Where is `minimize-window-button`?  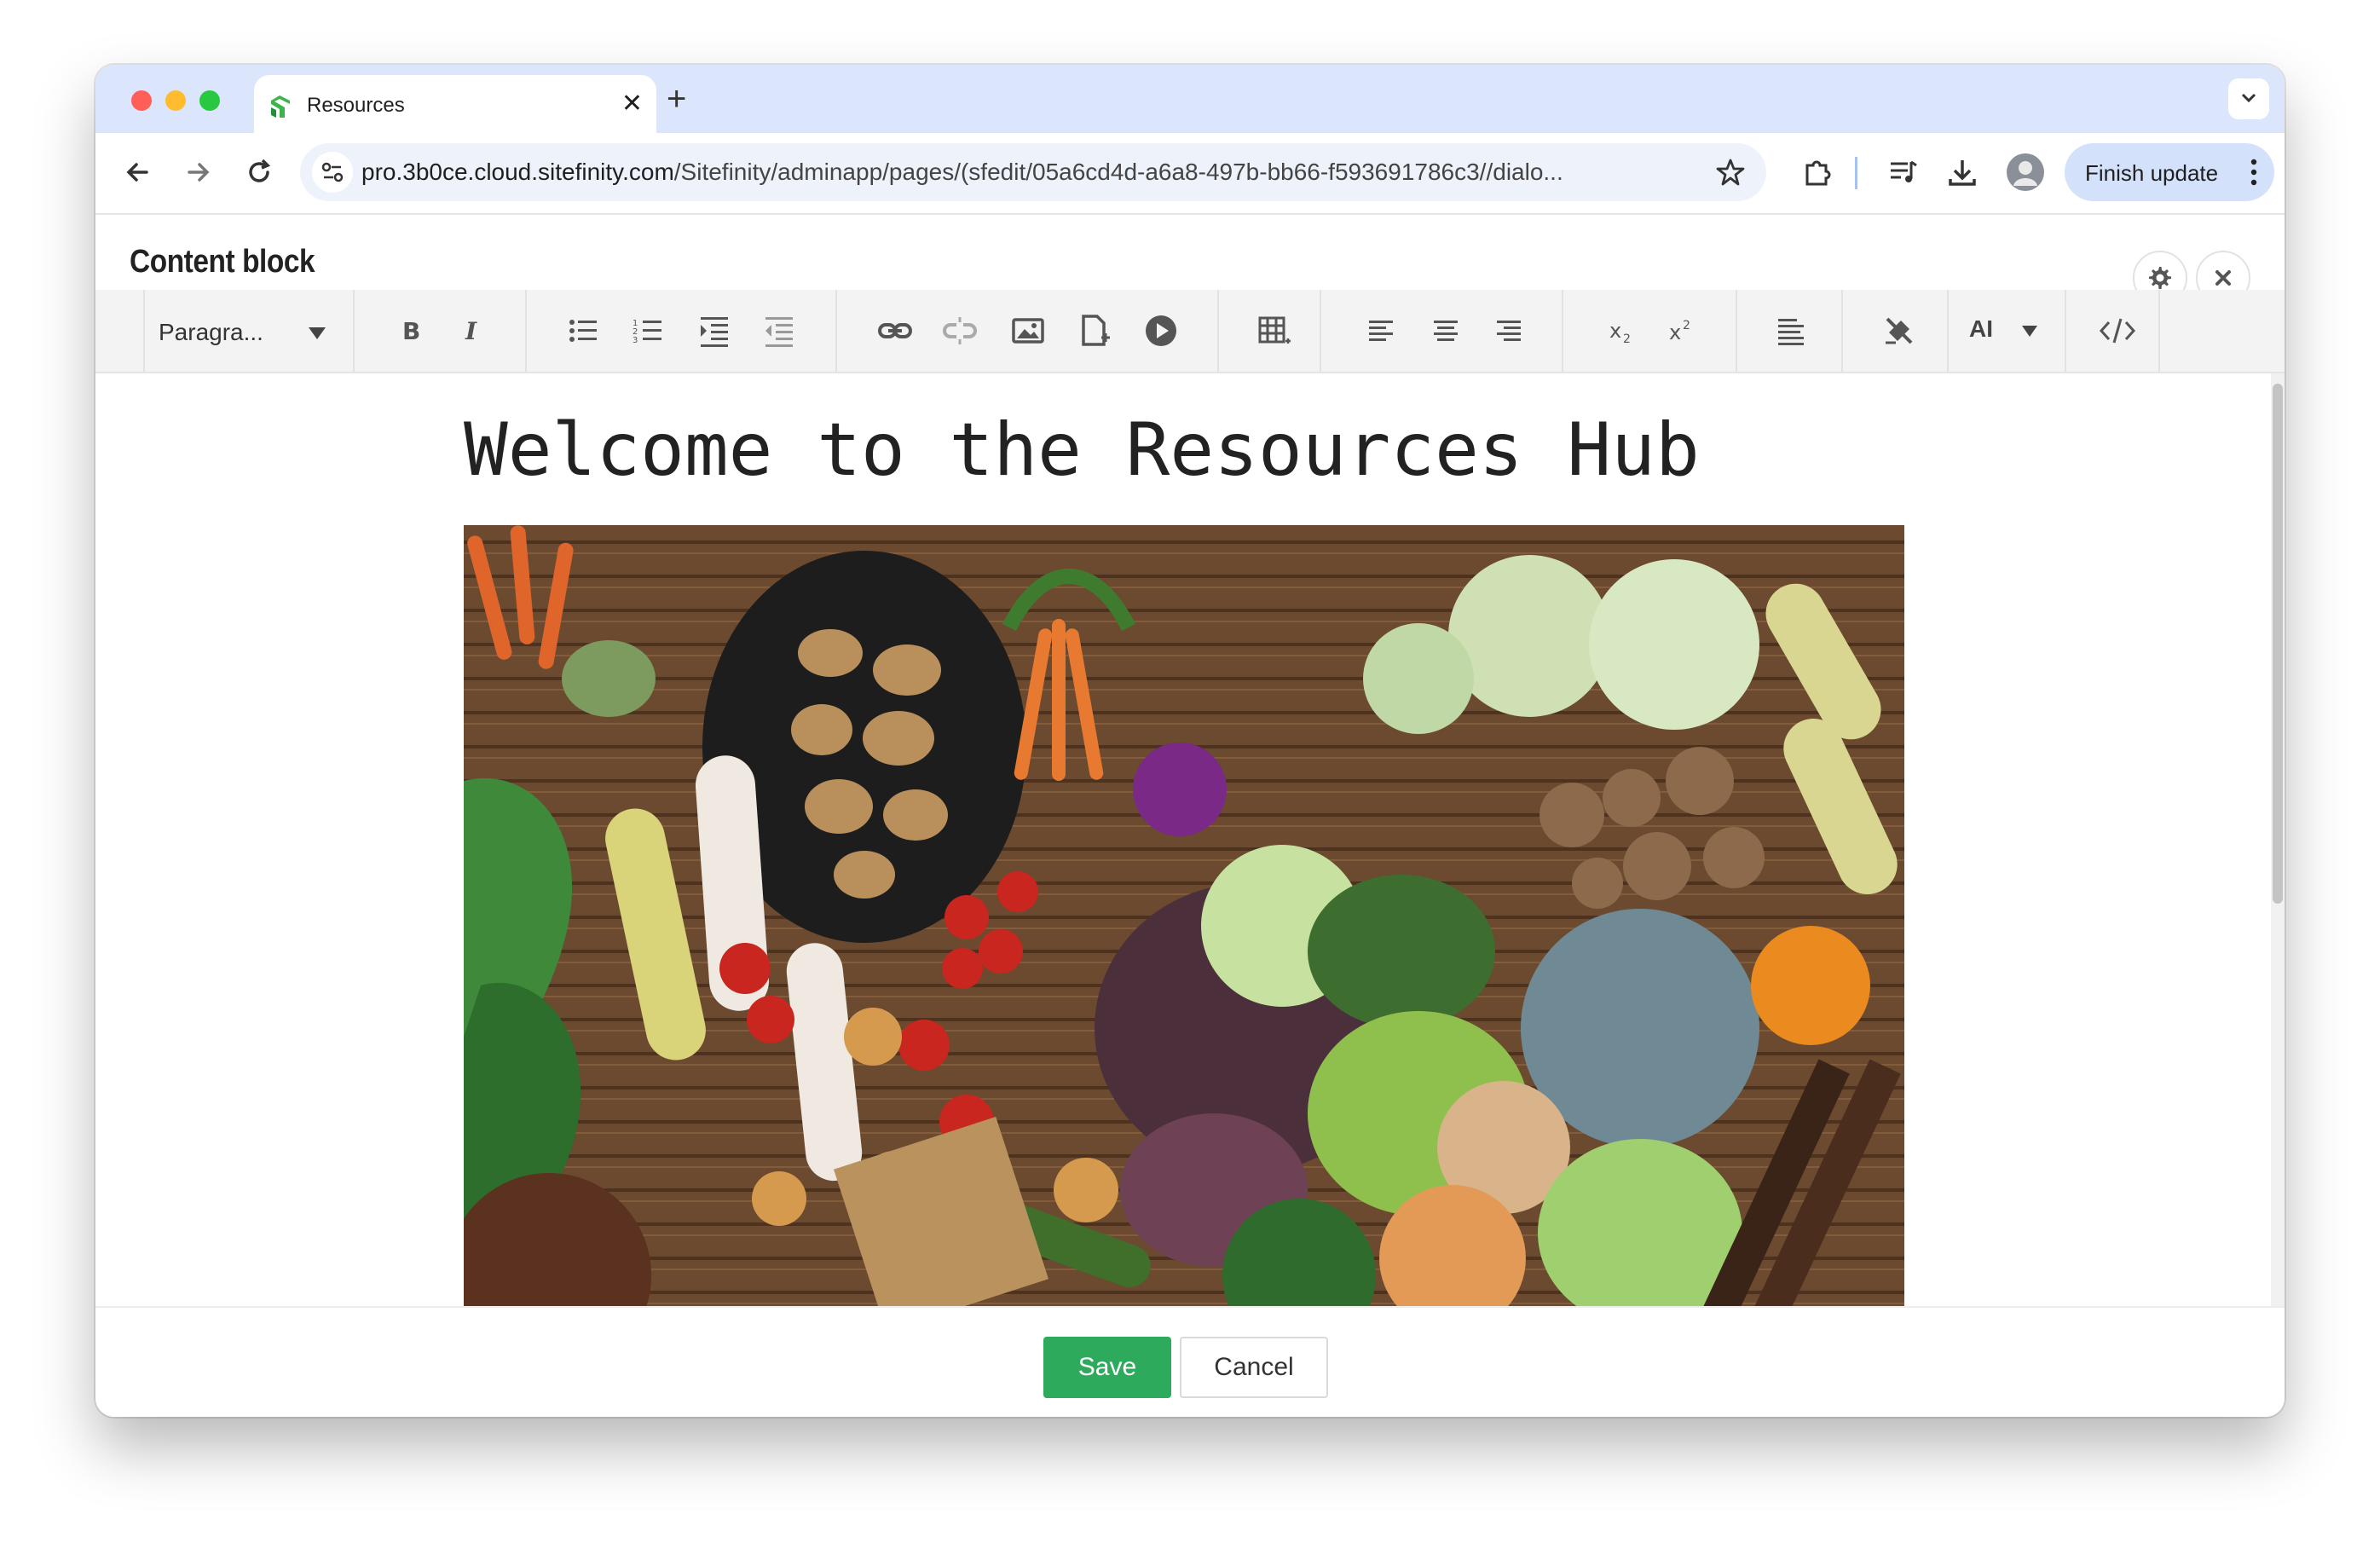
minimize-window-button is located at coordinates (175, 100).